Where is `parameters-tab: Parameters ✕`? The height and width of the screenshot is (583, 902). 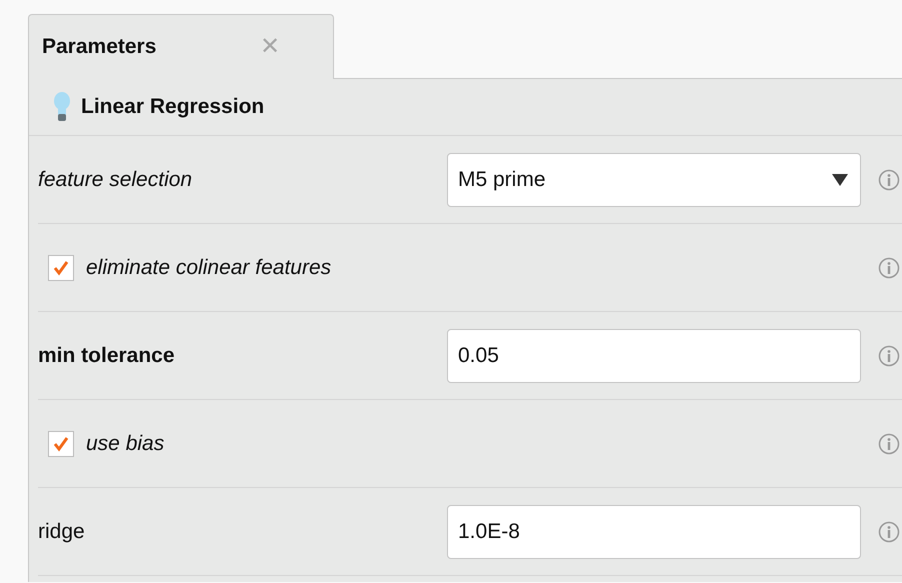
parameters-tab: Parameters ✕ is located at coordinates (181, 46).